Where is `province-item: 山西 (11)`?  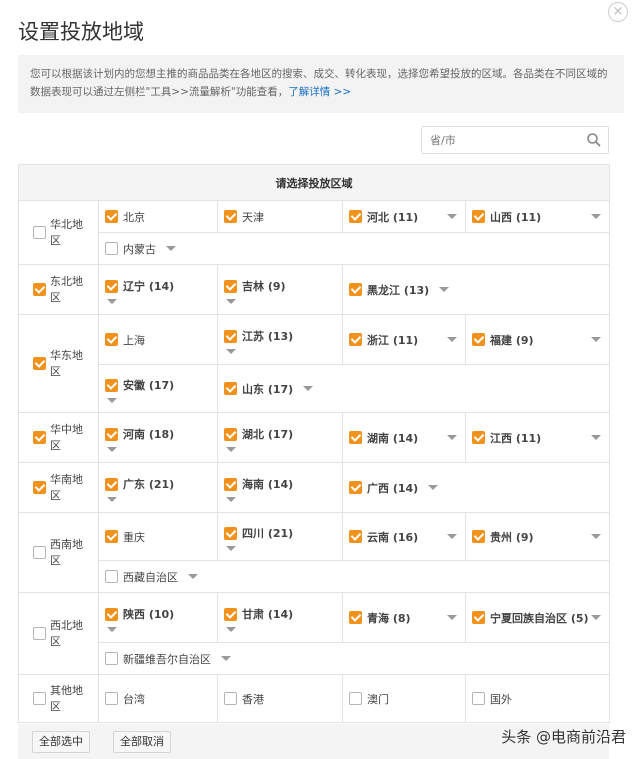 province-item: 山西 (11) is located at coordinates (537, 217).